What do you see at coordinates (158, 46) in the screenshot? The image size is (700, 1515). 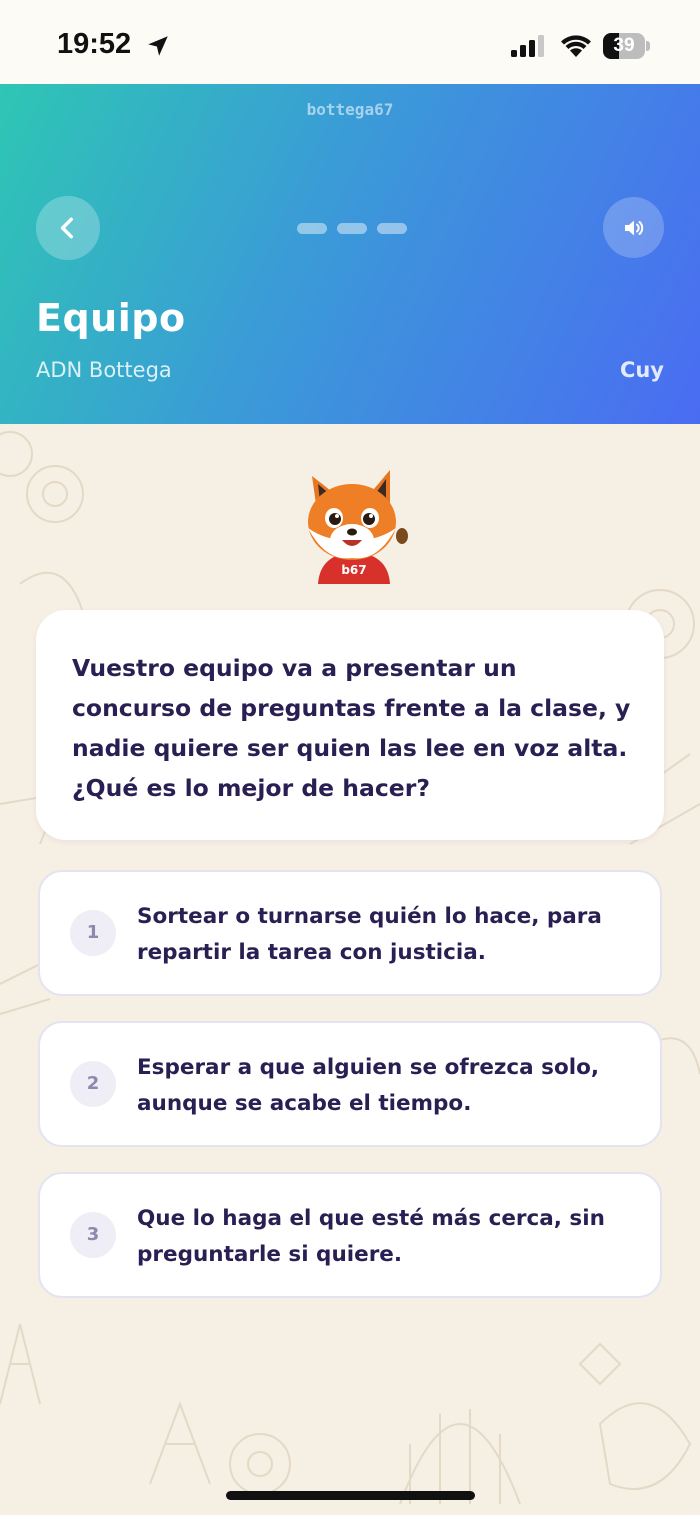 I see `location-arrow-icon` at bounding box center [158, 46].